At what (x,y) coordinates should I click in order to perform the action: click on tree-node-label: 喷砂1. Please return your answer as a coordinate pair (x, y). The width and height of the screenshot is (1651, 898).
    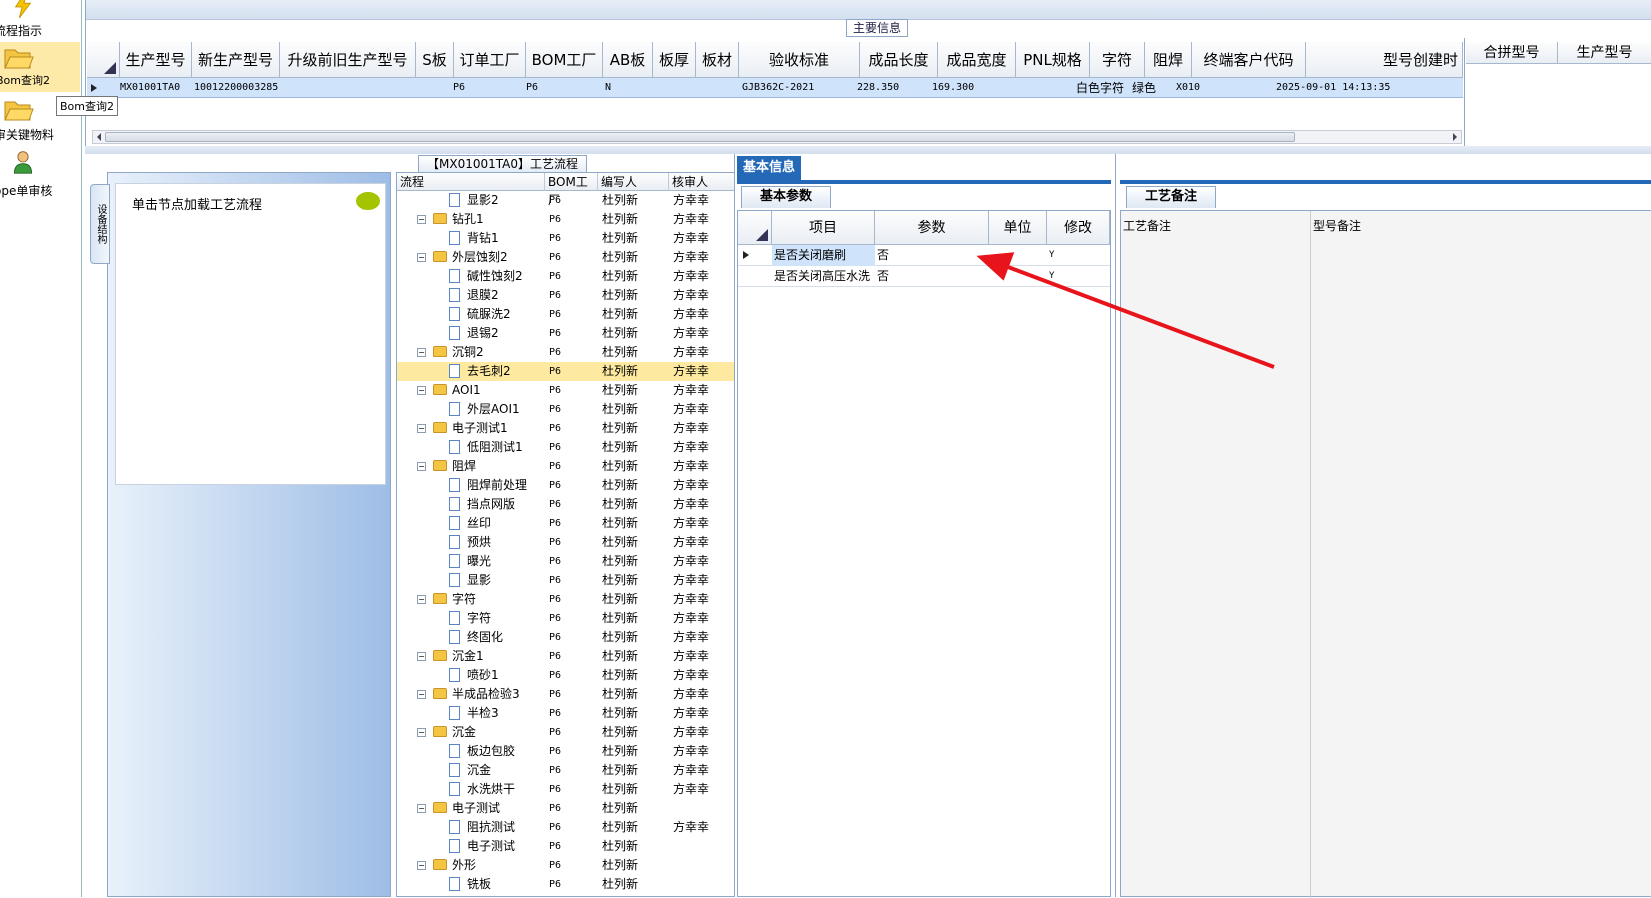
    Looking at the image, I should click on (483, 675).